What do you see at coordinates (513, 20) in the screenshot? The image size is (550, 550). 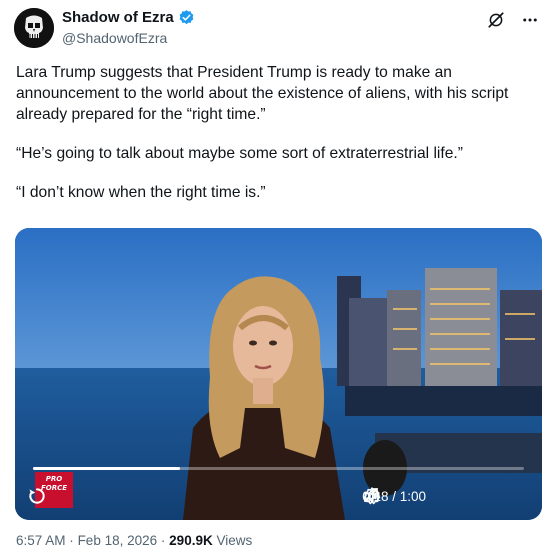 I see `tweet-top-actions` at bounding box center [513, 20].